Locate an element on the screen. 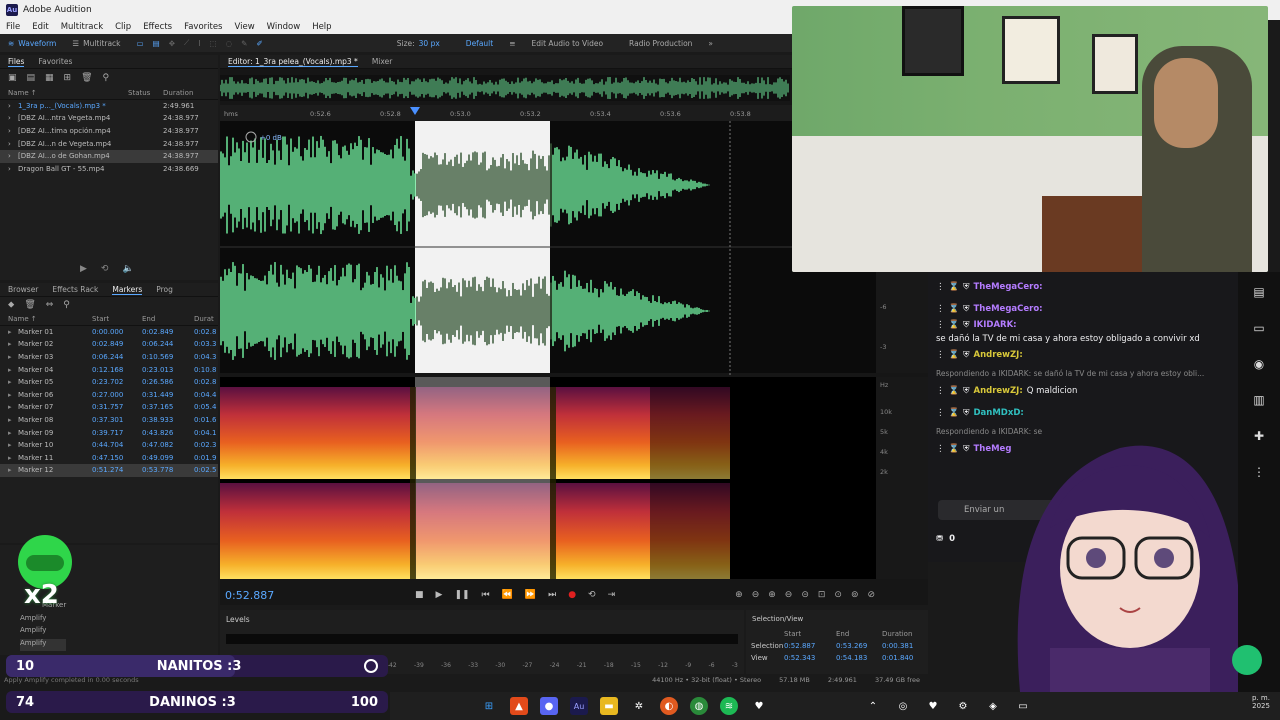 The image size is (1280, 720). search-icon: ⚲ is located at coordinates (106, 78).